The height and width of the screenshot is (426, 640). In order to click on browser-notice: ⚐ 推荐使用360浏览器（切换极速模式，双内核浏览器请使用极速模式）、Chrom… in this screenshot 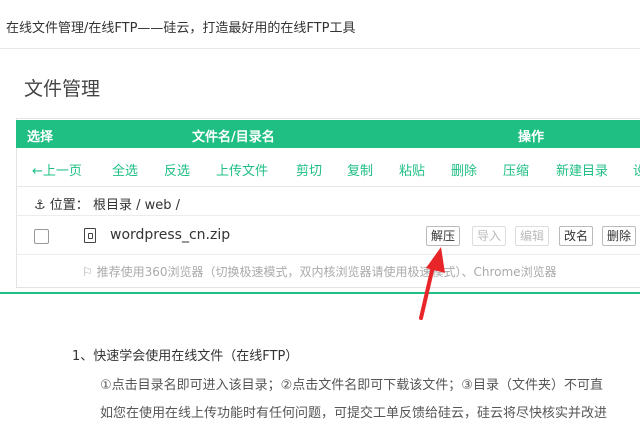, I will do `click(319, 271)`.